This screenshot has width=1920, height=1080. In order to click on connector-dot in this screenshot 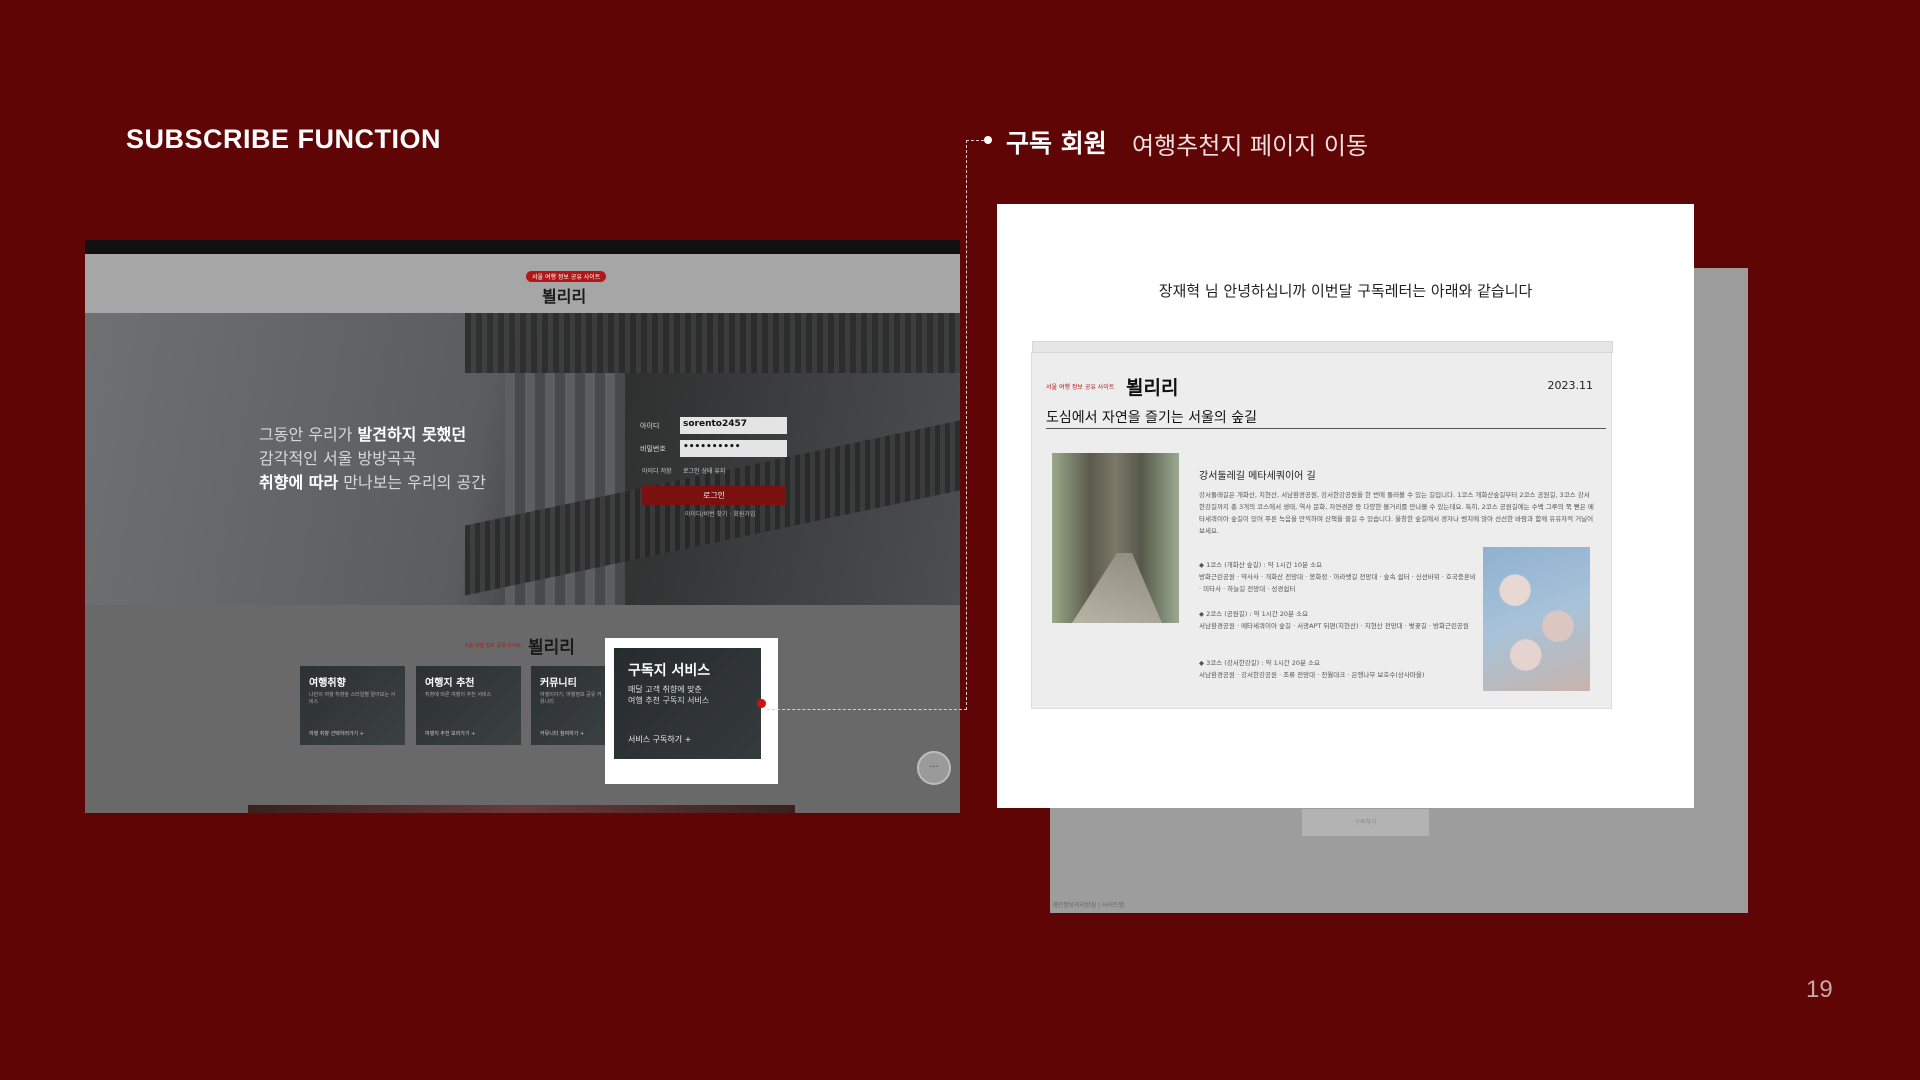, I will do `click(988, 140)`.